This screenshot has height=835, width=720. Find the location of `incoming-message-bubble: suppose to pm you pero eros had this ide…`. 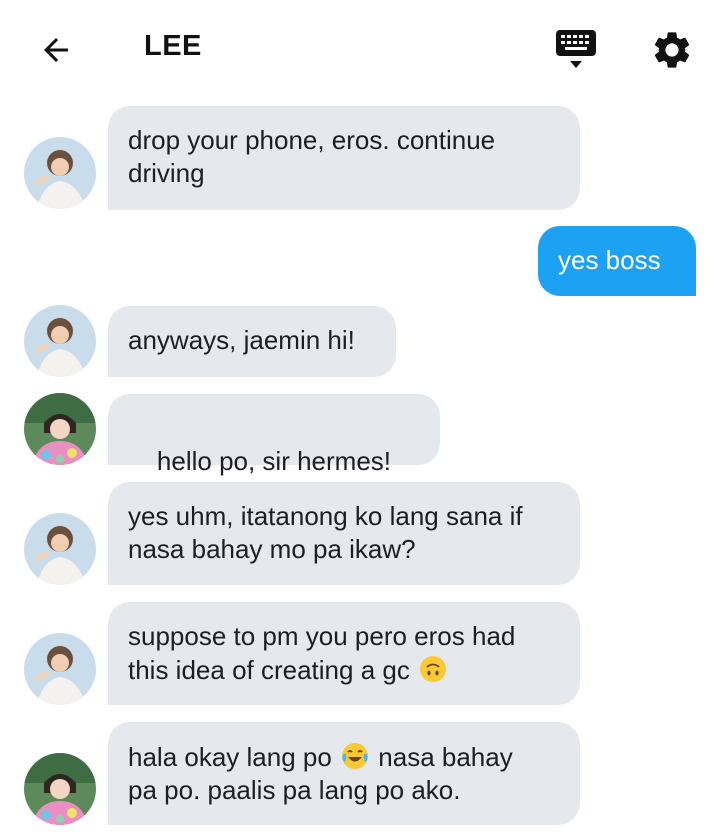

incoming-message-bubble: suppose to pm you pero eros had this ide… is located at coordinates (344, 653).